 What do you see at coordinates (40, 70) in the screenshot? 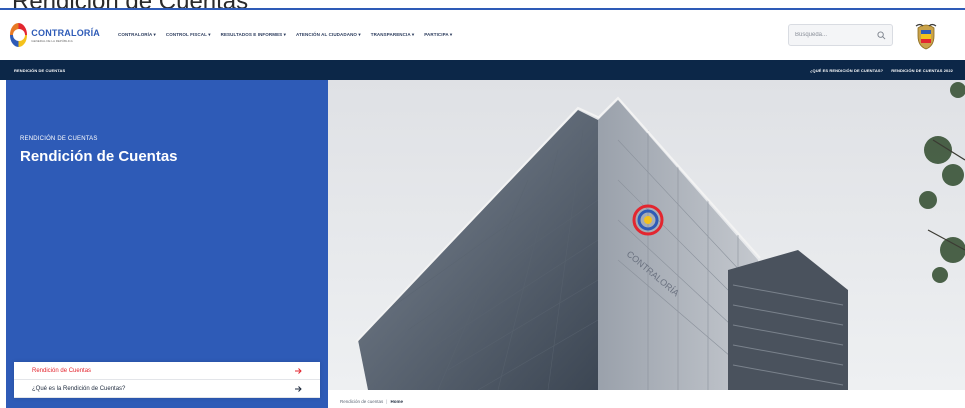
I see `section-bar-title: RENDICIÓN DE CUENTAS` at bounding box center [40, 70].